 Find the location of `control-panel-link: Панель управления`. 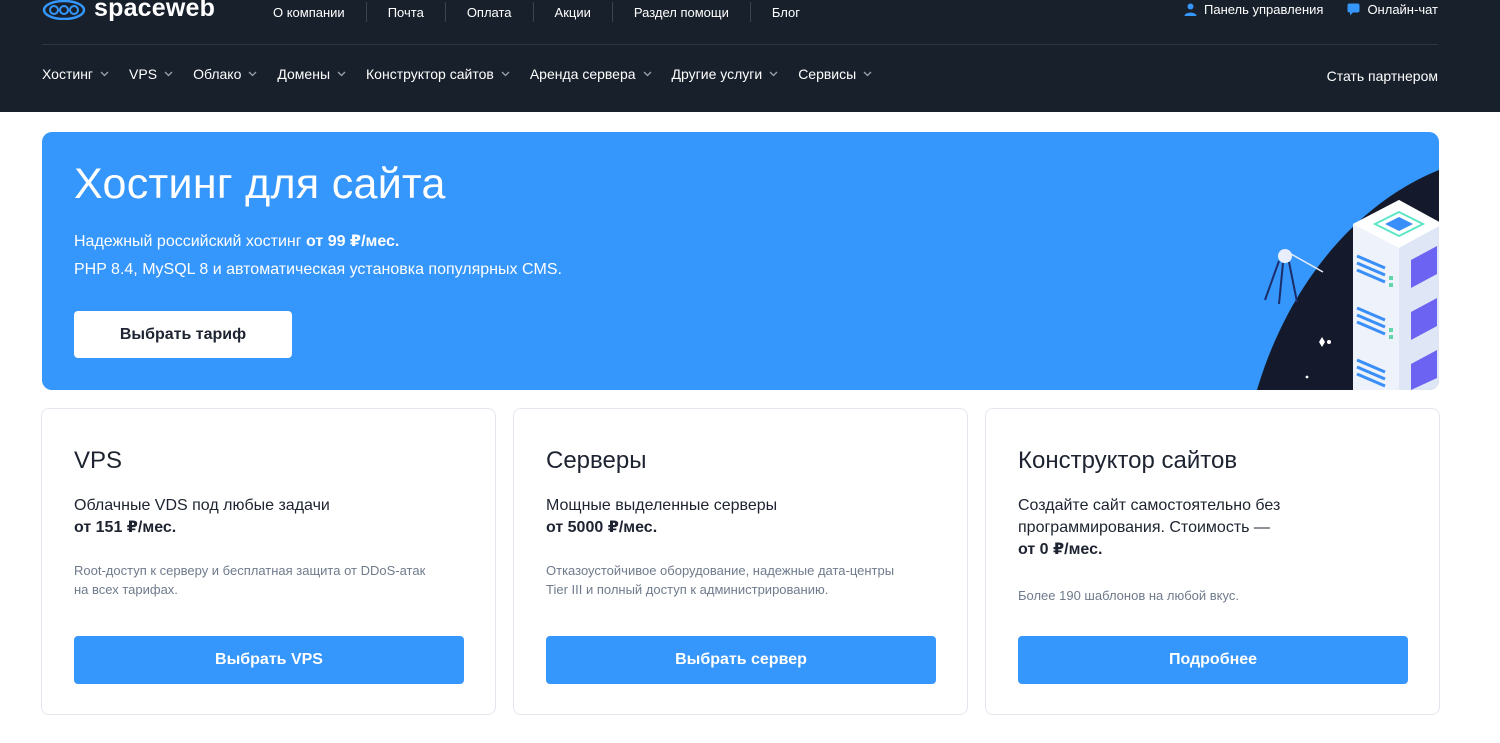

control-panel-link: Панель управления is located at coordinates (1253, 9).